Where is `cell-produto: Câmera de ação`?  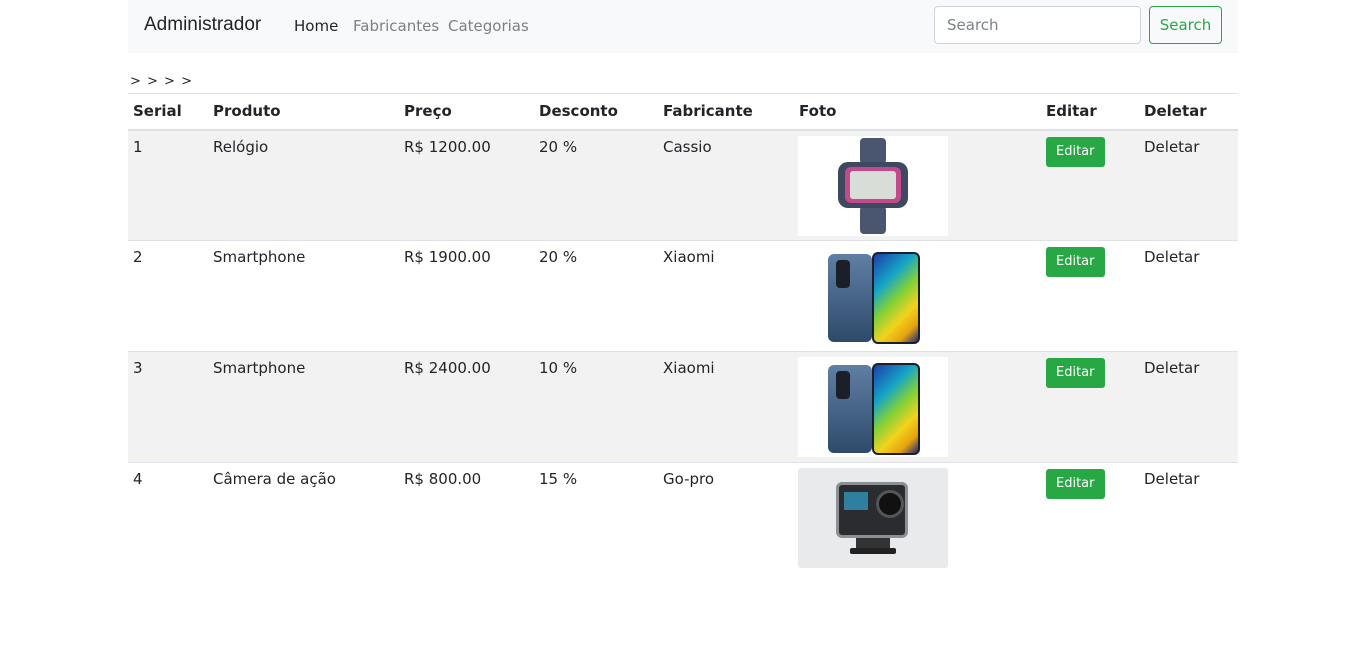
cell-produto: Câmera de ação is located at coordinates (303, 517).